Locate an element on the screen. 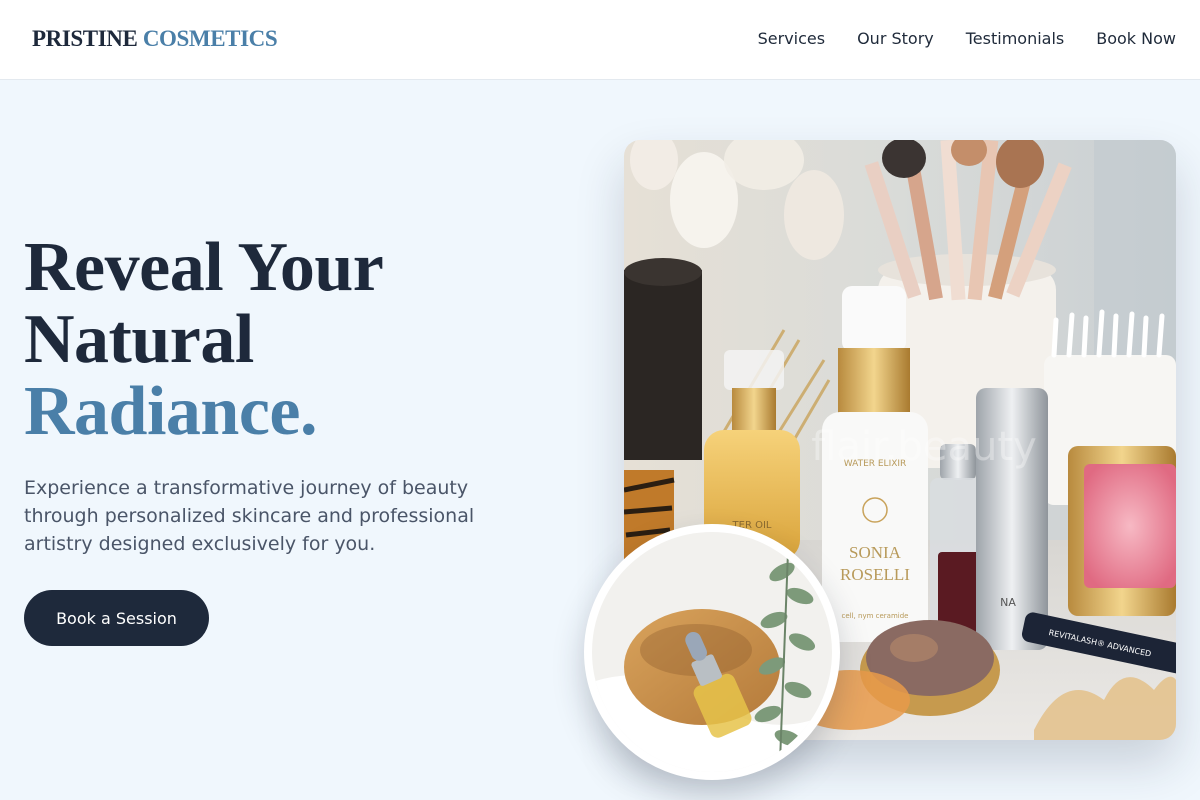  serum-dropper-image is located at coordinates (712, 652).